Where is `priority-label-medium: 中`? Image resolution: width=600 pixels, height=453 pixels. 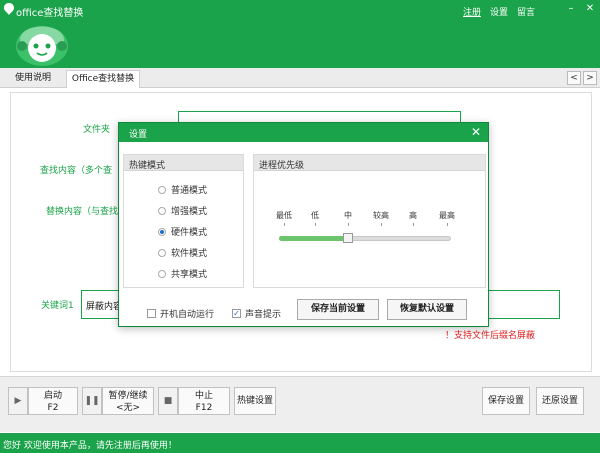 priority-label-medium: 中 is located at coordinates (348, 215).